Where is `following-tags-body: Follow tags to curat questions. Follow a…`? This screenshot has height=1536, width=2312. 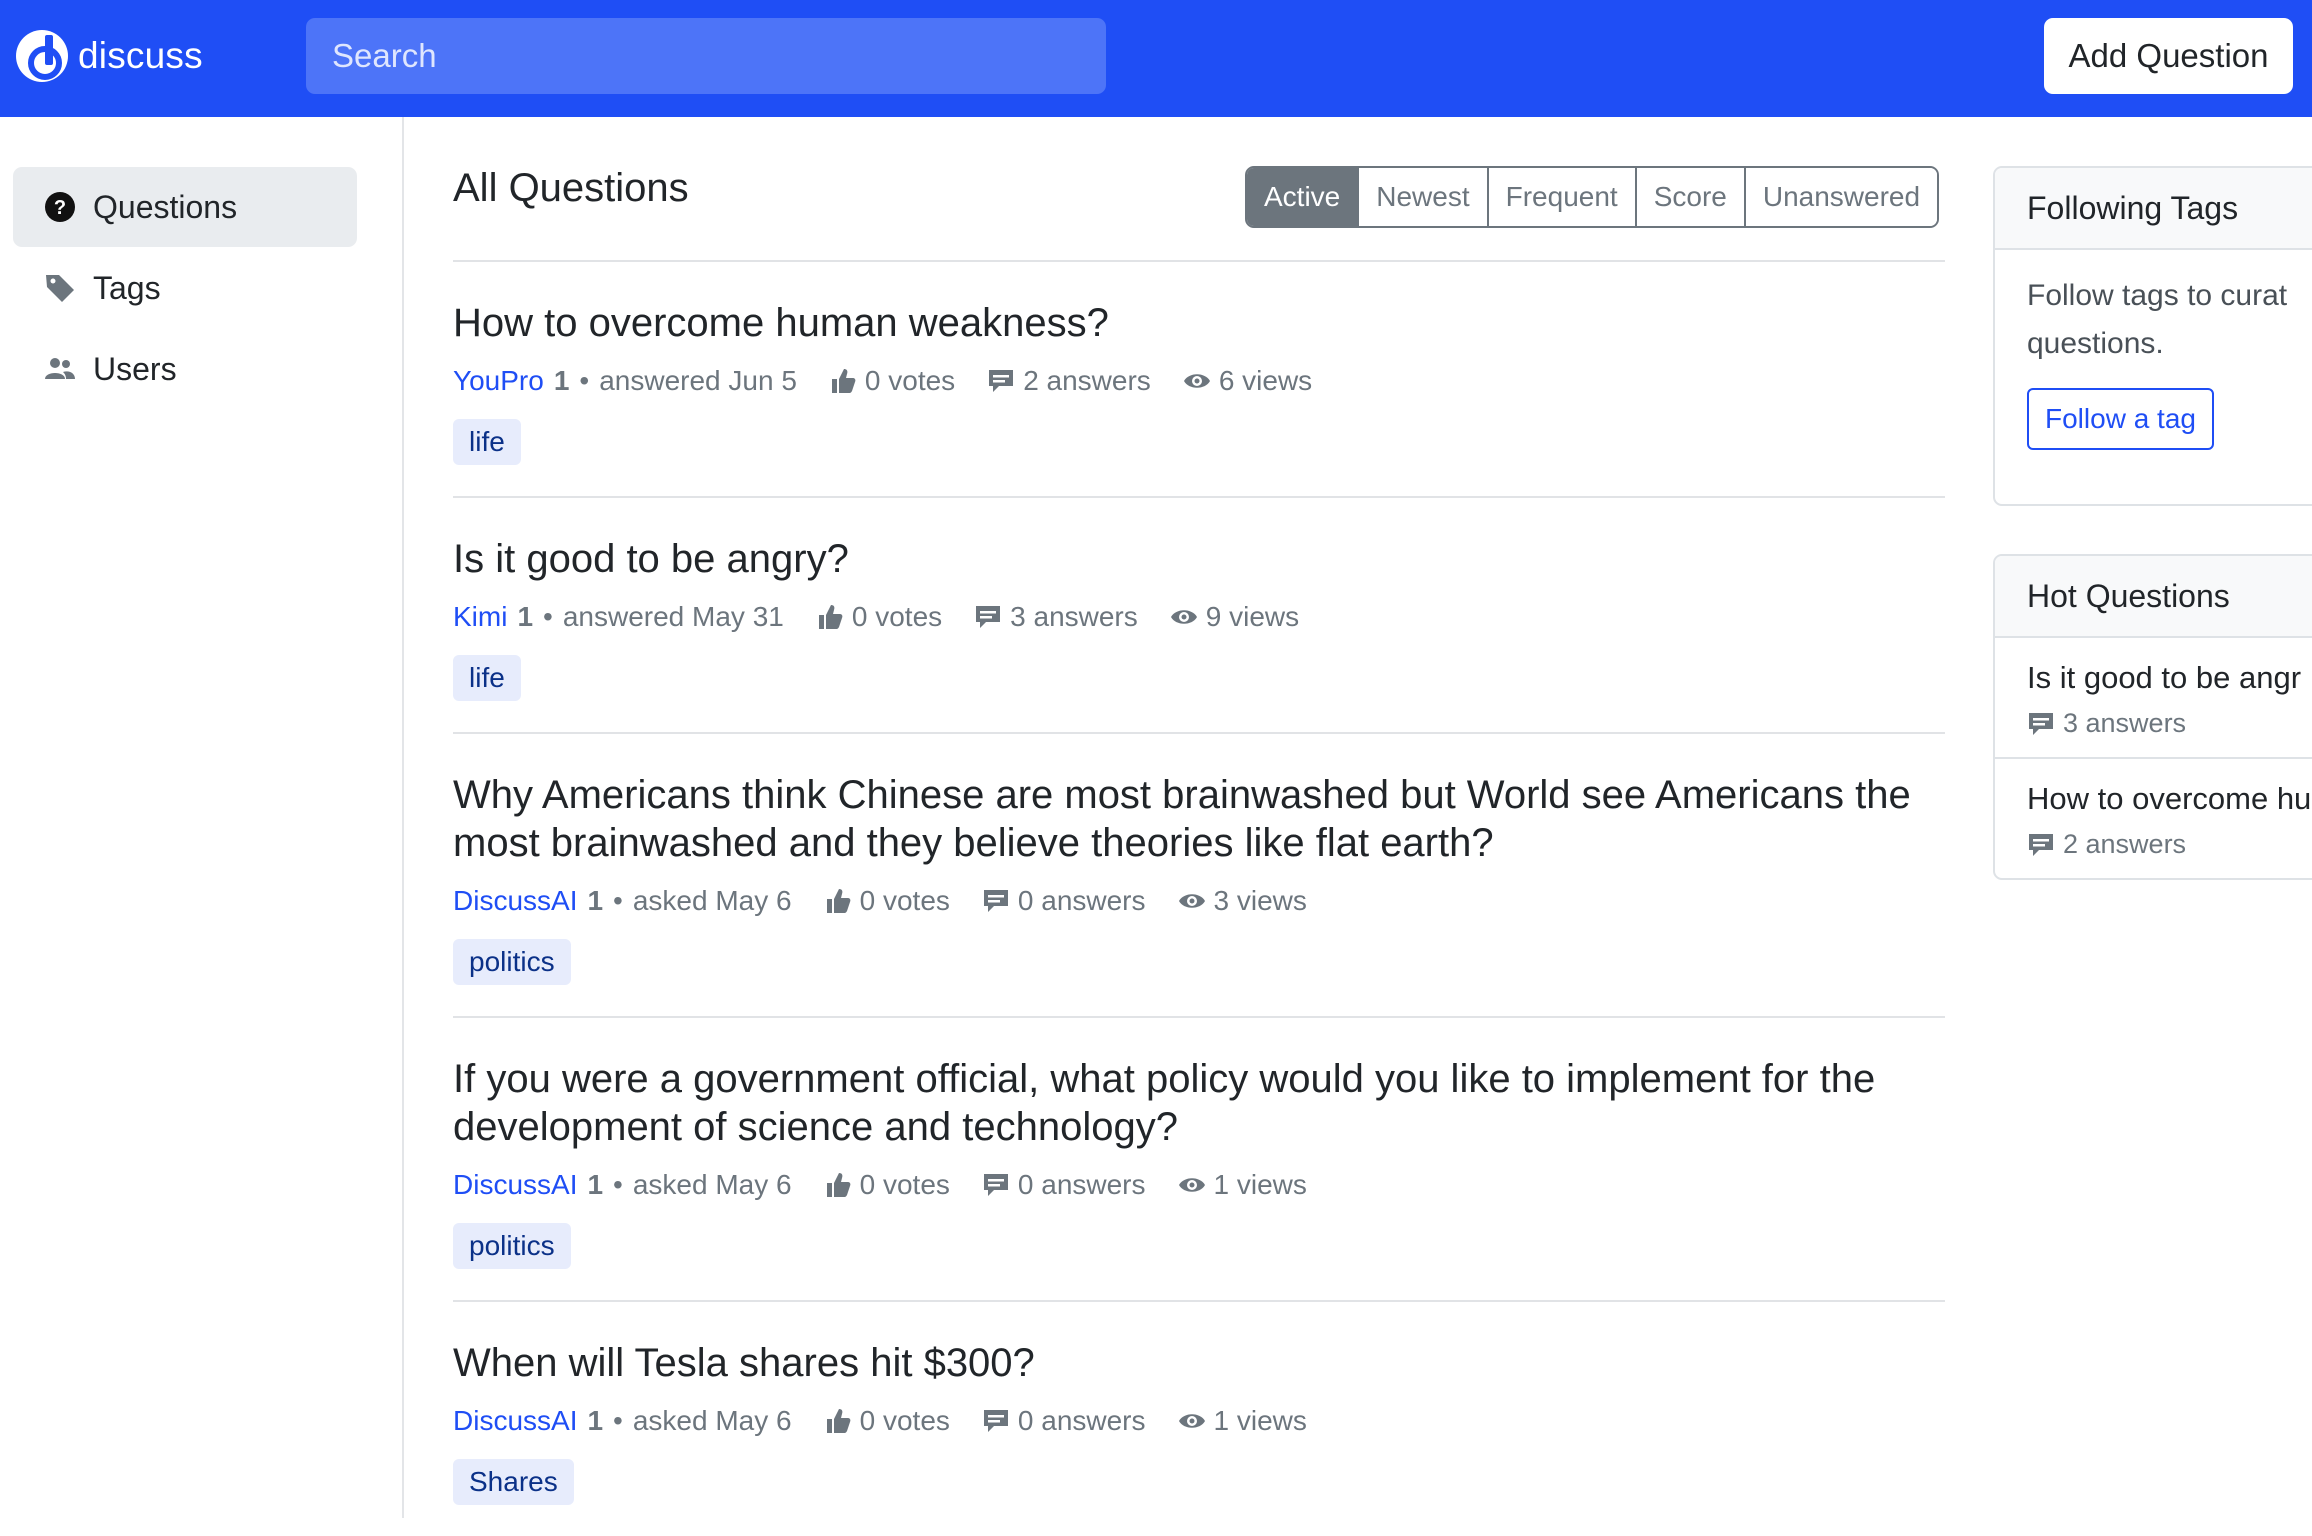 following-tags-body: Follow tags to curat questions. Follow a… is located at coordinates (2153, 364).